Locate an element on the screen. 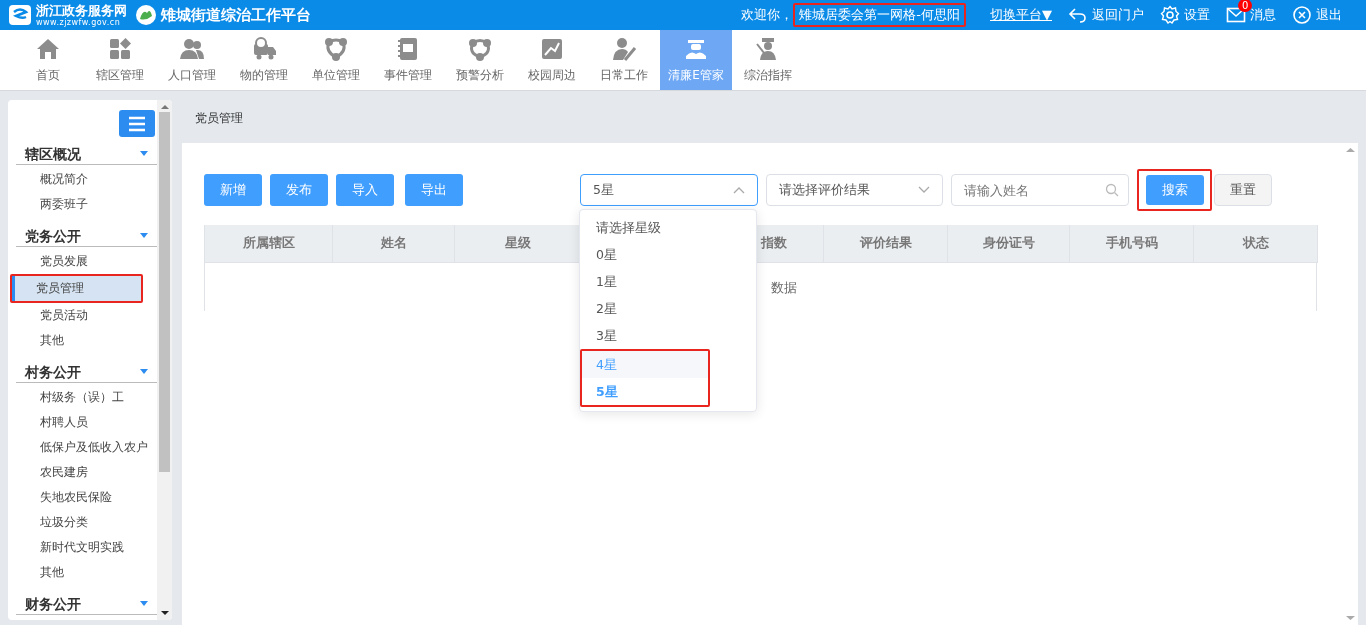 This screenshot has width=1366, height=625. menu-icon is located at coordinates (137, 123).